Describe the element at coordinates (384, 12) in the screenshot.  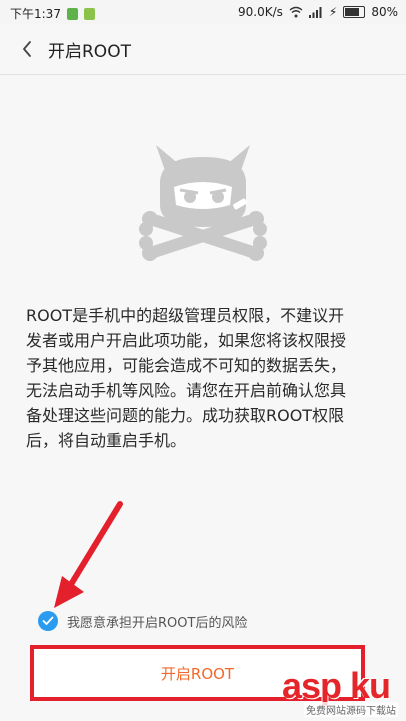
I see `battery-level: 80%` at that location.